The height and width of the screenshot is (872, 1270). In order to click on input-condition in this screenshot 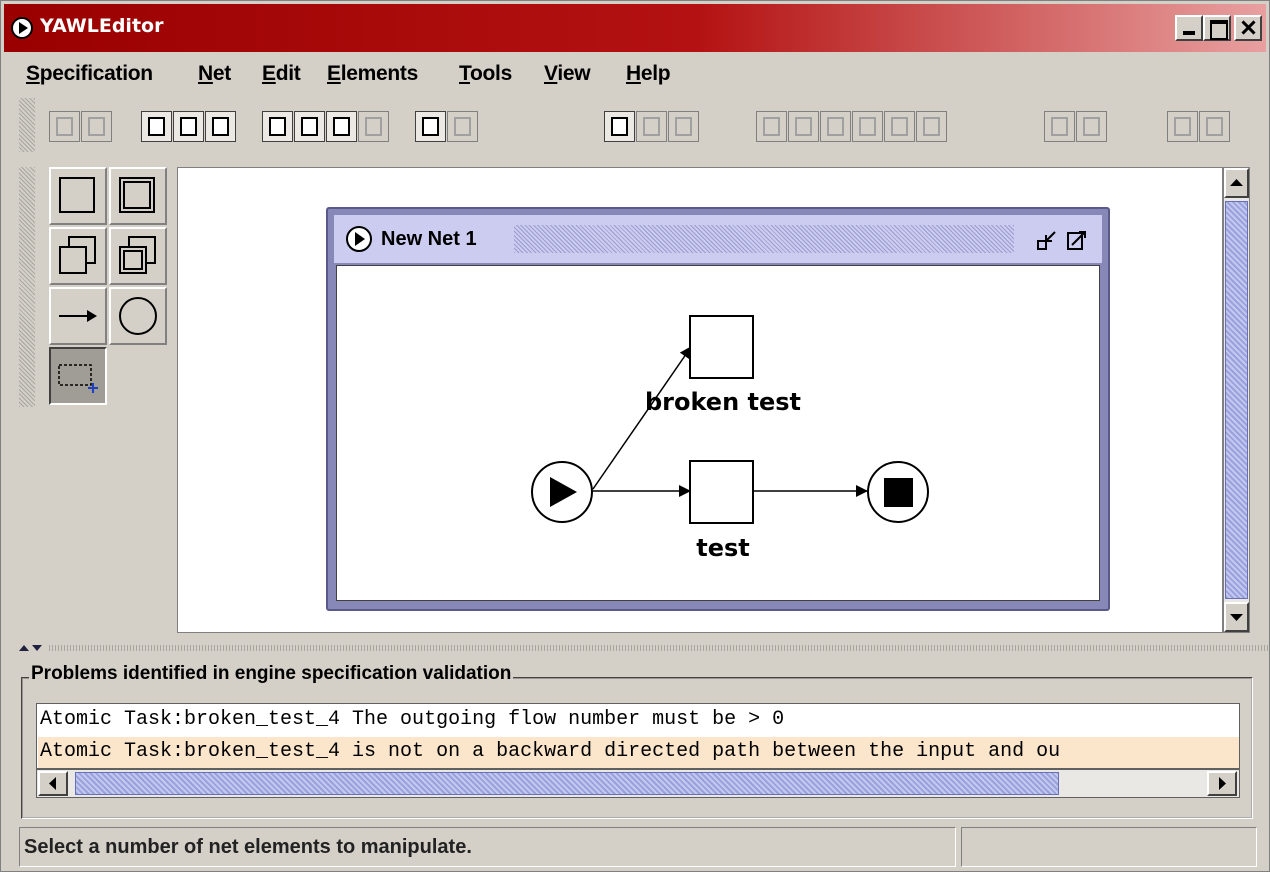, I will do `click(562, 492)`.